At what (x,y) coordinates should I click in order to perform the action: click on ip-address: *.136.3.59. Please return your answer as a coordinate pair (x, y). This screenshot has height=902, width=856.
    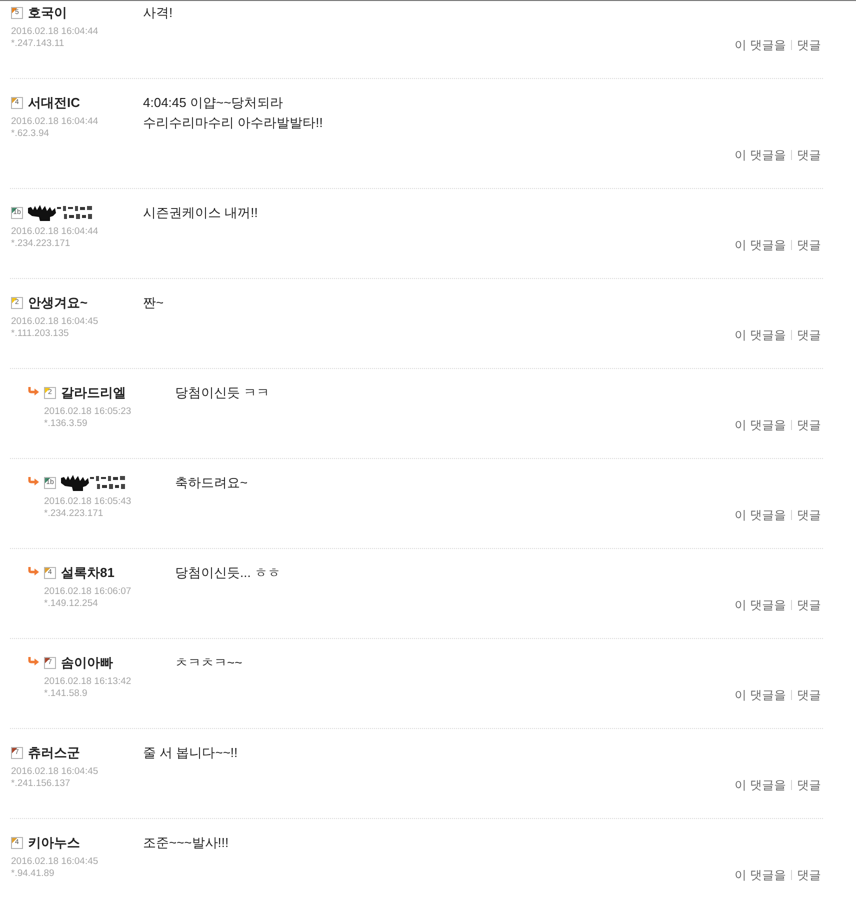
    Looking at the image, I should click on (66, 424).